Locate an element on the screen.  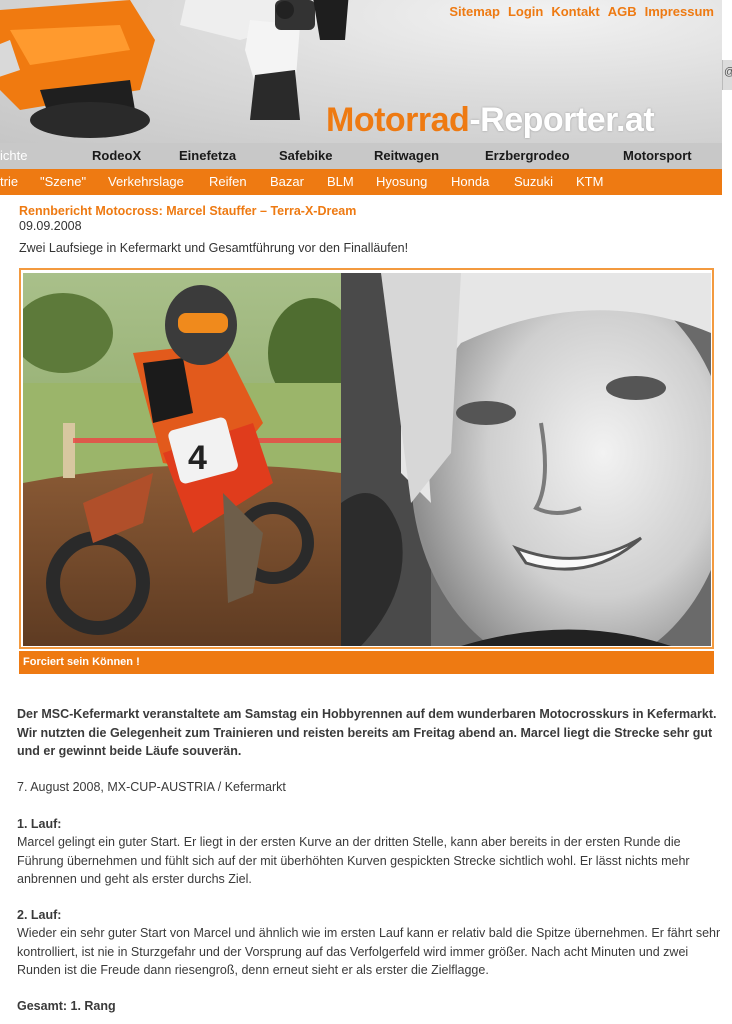
logo-part-motorrad: Motorrad is located at coordinates (398, 120).